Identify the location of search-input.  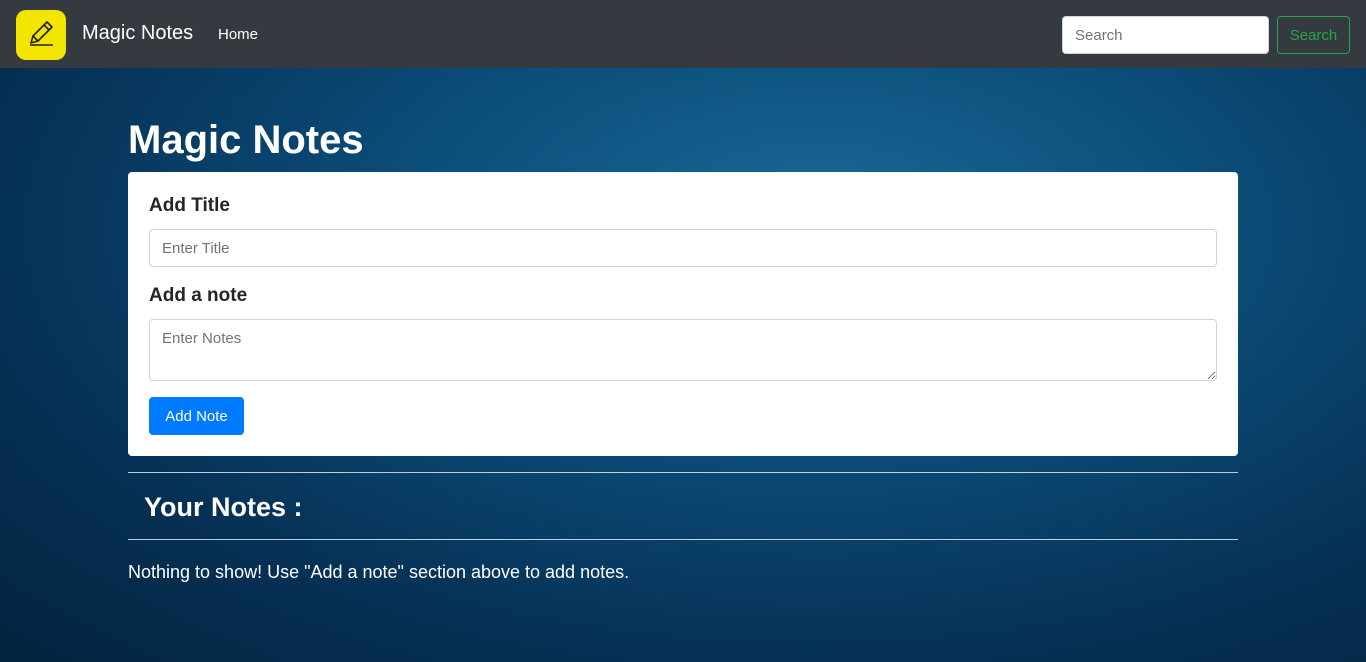
(1165, 35).